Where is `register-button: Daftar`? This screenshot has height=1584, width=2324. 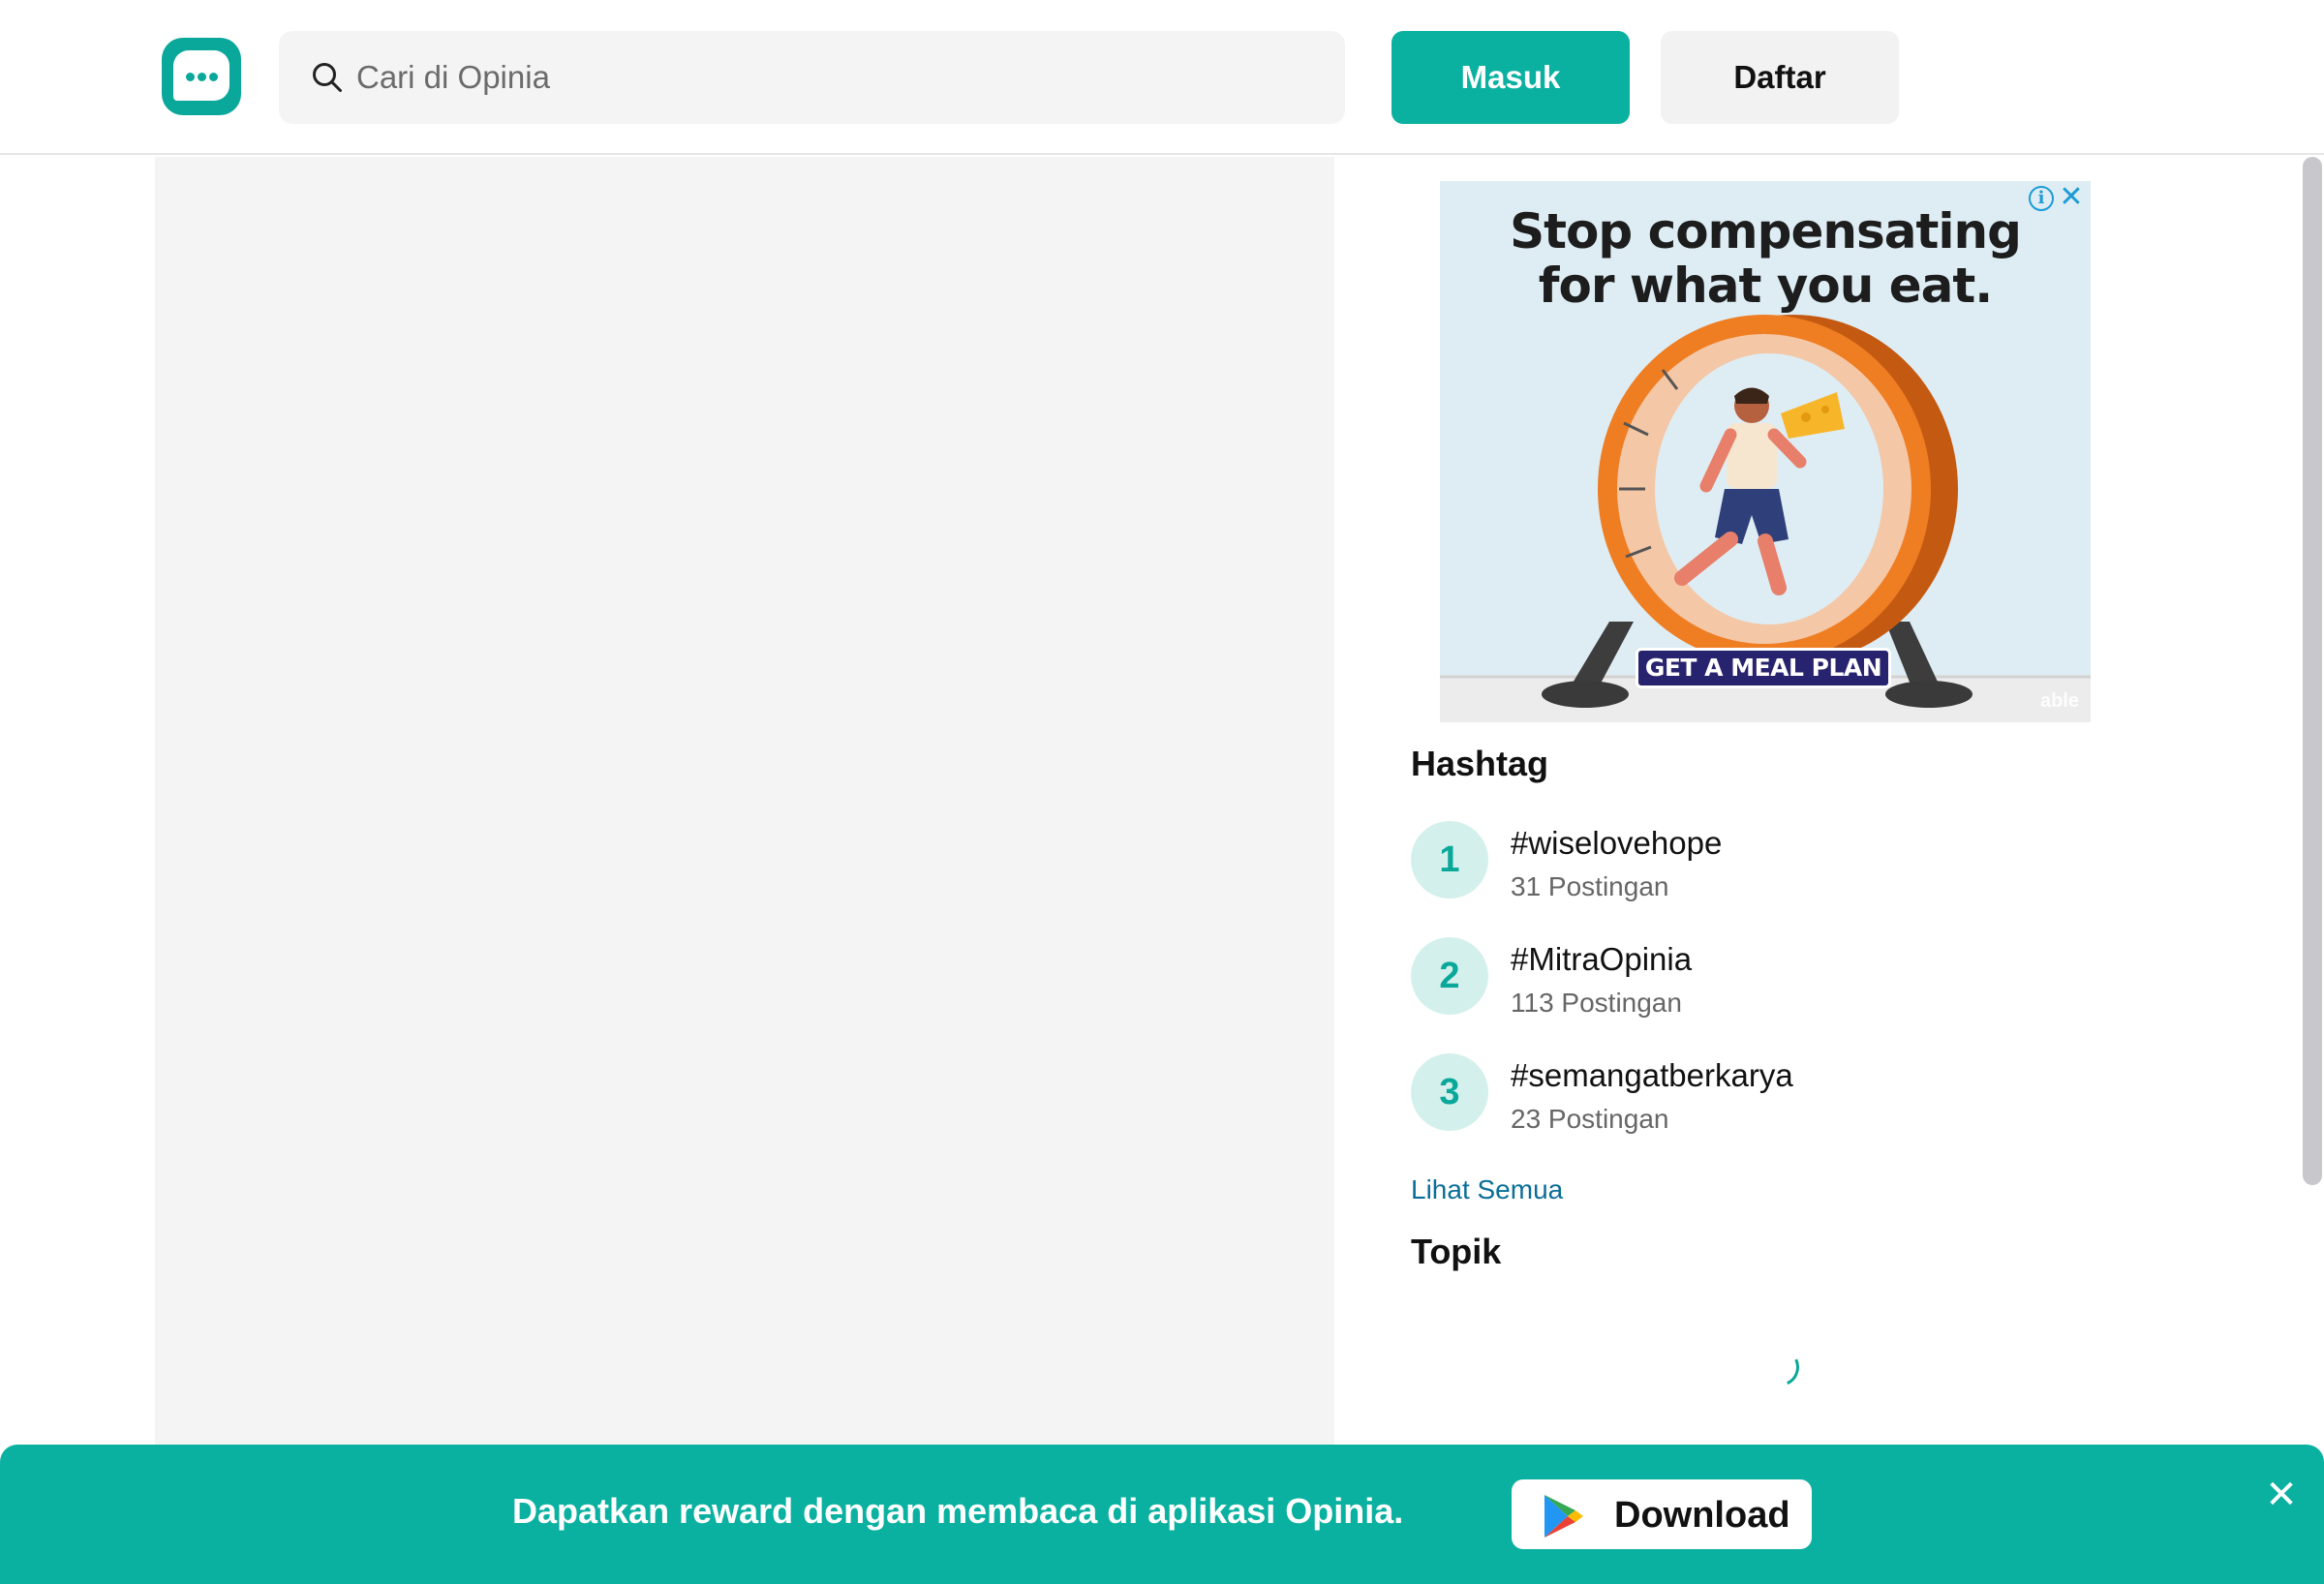
register-button: Daftar is located at coordinates (1780, 77).